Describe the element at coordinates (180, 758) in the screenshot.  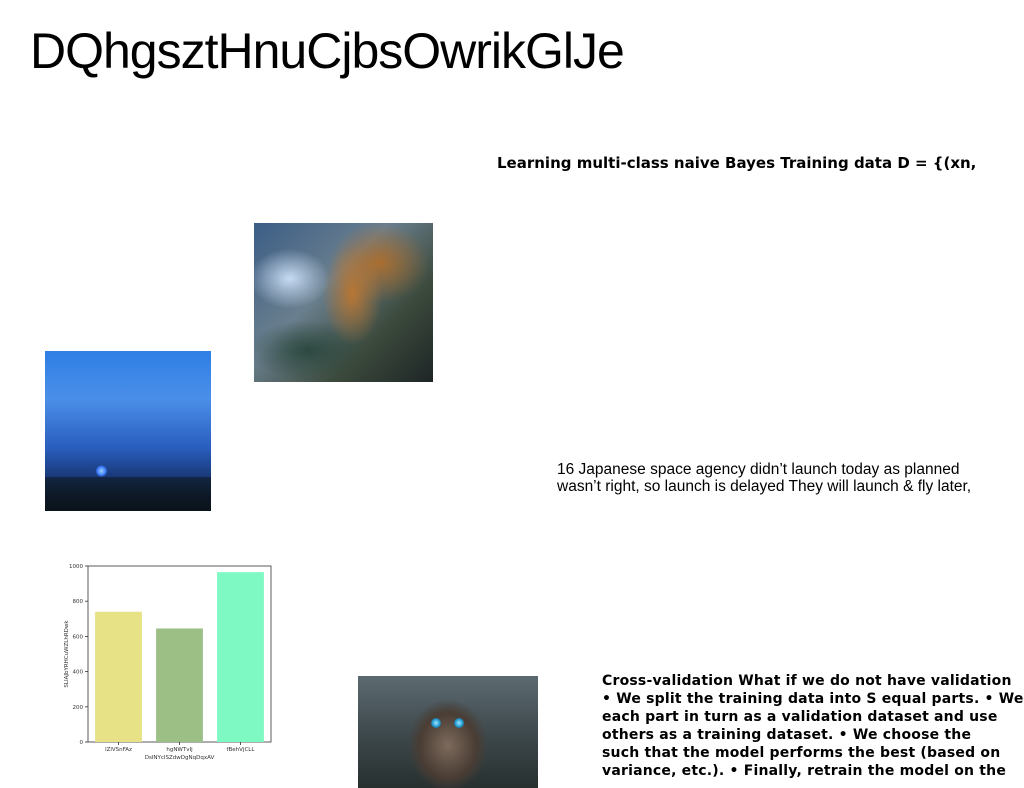
I see `x-axis-label: DsINYcISZdwDgNqDqxAV` at that location.